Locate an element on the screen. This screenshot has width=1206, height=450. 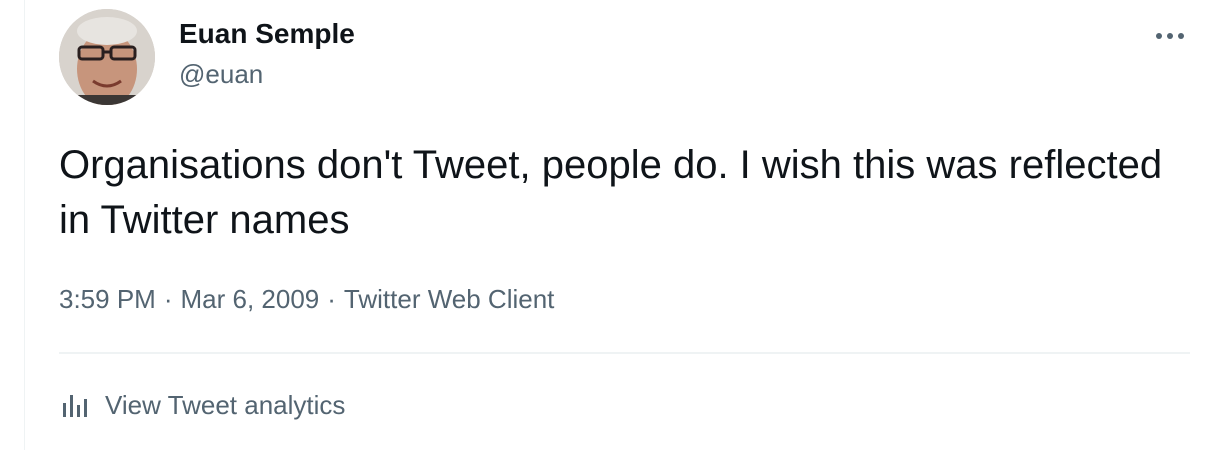
profile-photo-icon is located at coordinates (107, 57).